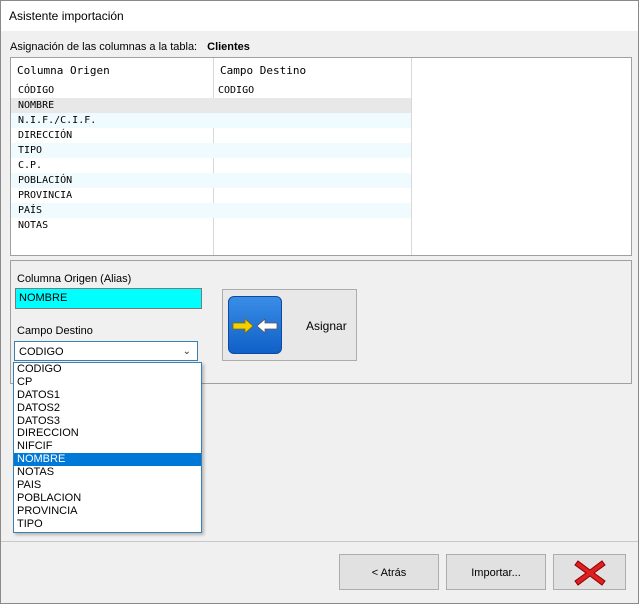  What do you see at coordinates (312, 71) in the screenshot?
I see `grid-header-destino: Campo Destino` at bounding box center [312, 71].